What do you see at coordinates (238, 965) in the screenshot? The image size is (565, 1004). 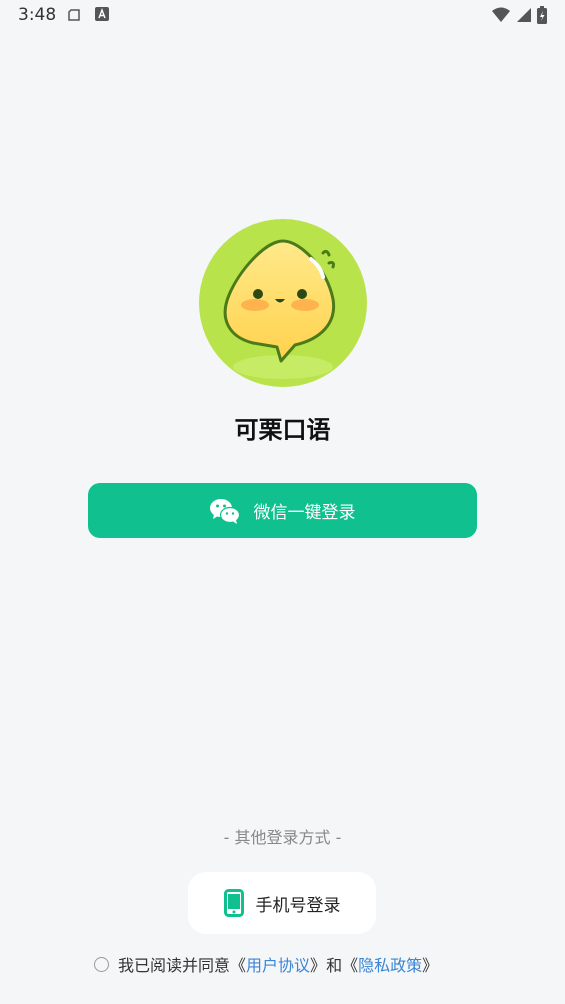 I see `bracket-open-1: 《` at bounding box center [238, 965].